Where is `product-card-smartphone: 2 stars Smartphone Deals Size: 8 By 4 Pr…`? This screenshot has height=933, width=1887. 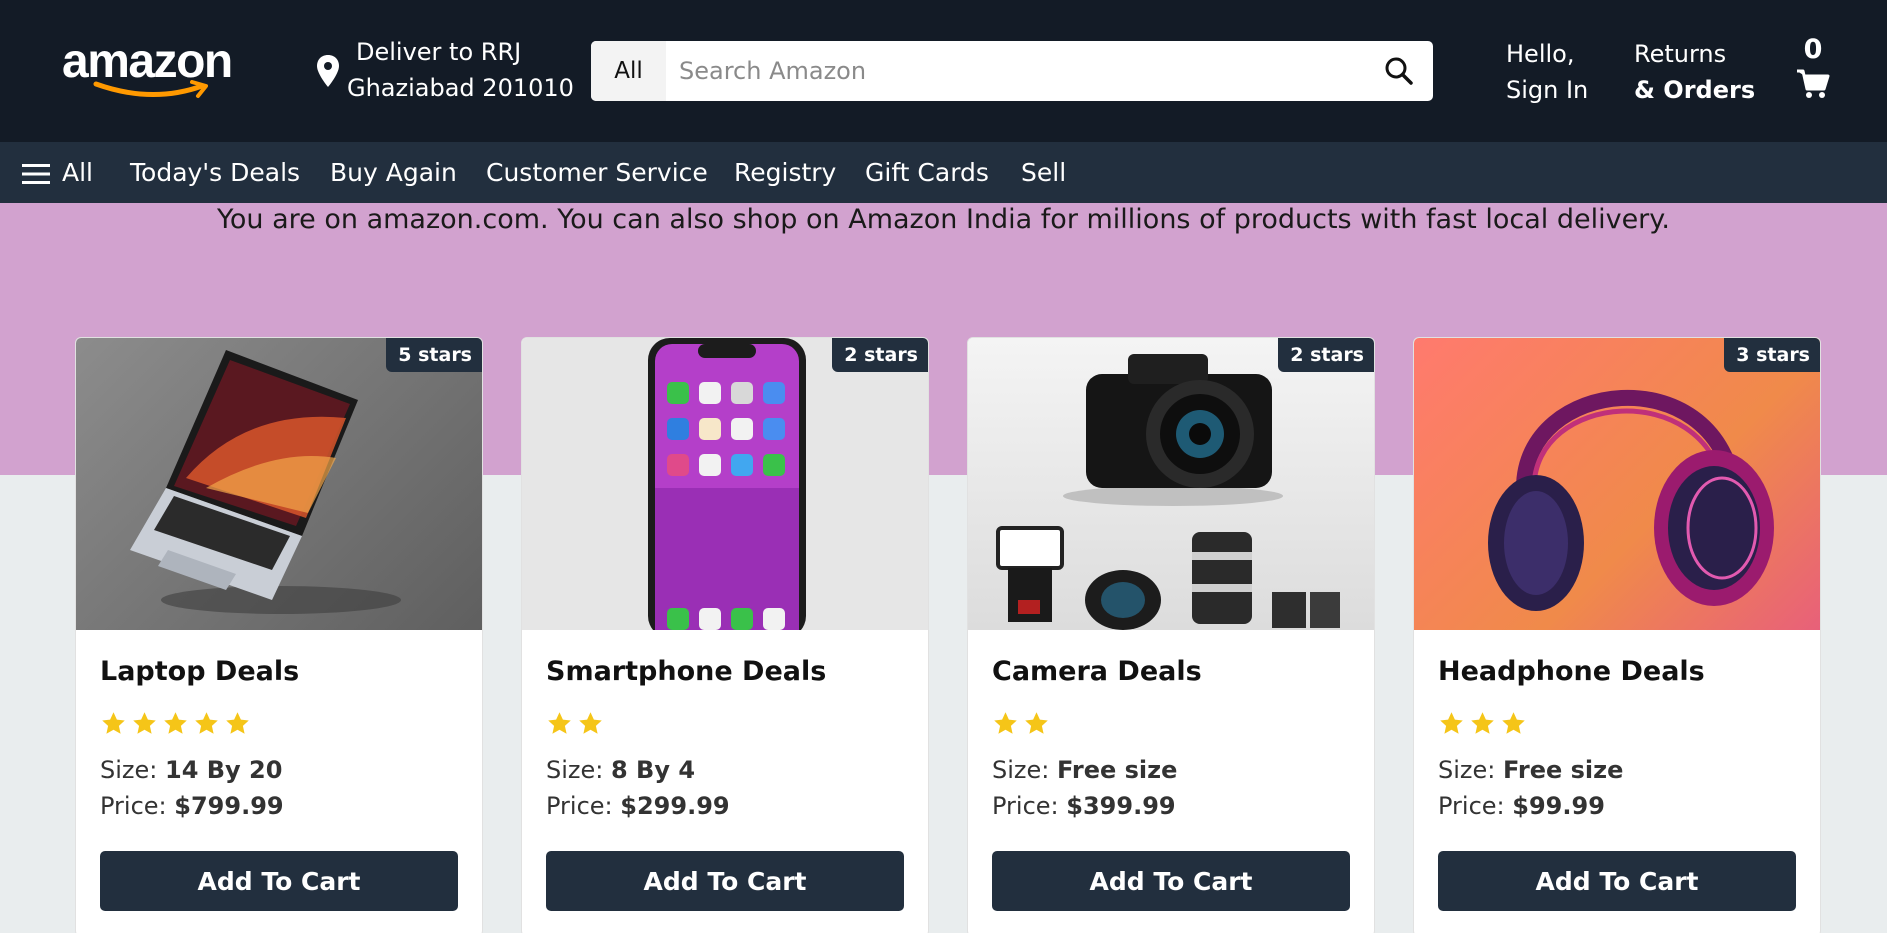 product-card-smartphone: 2 stars Smartphone Deals Size: 8 By 4 Pr… is located at coordinates (725, 635).